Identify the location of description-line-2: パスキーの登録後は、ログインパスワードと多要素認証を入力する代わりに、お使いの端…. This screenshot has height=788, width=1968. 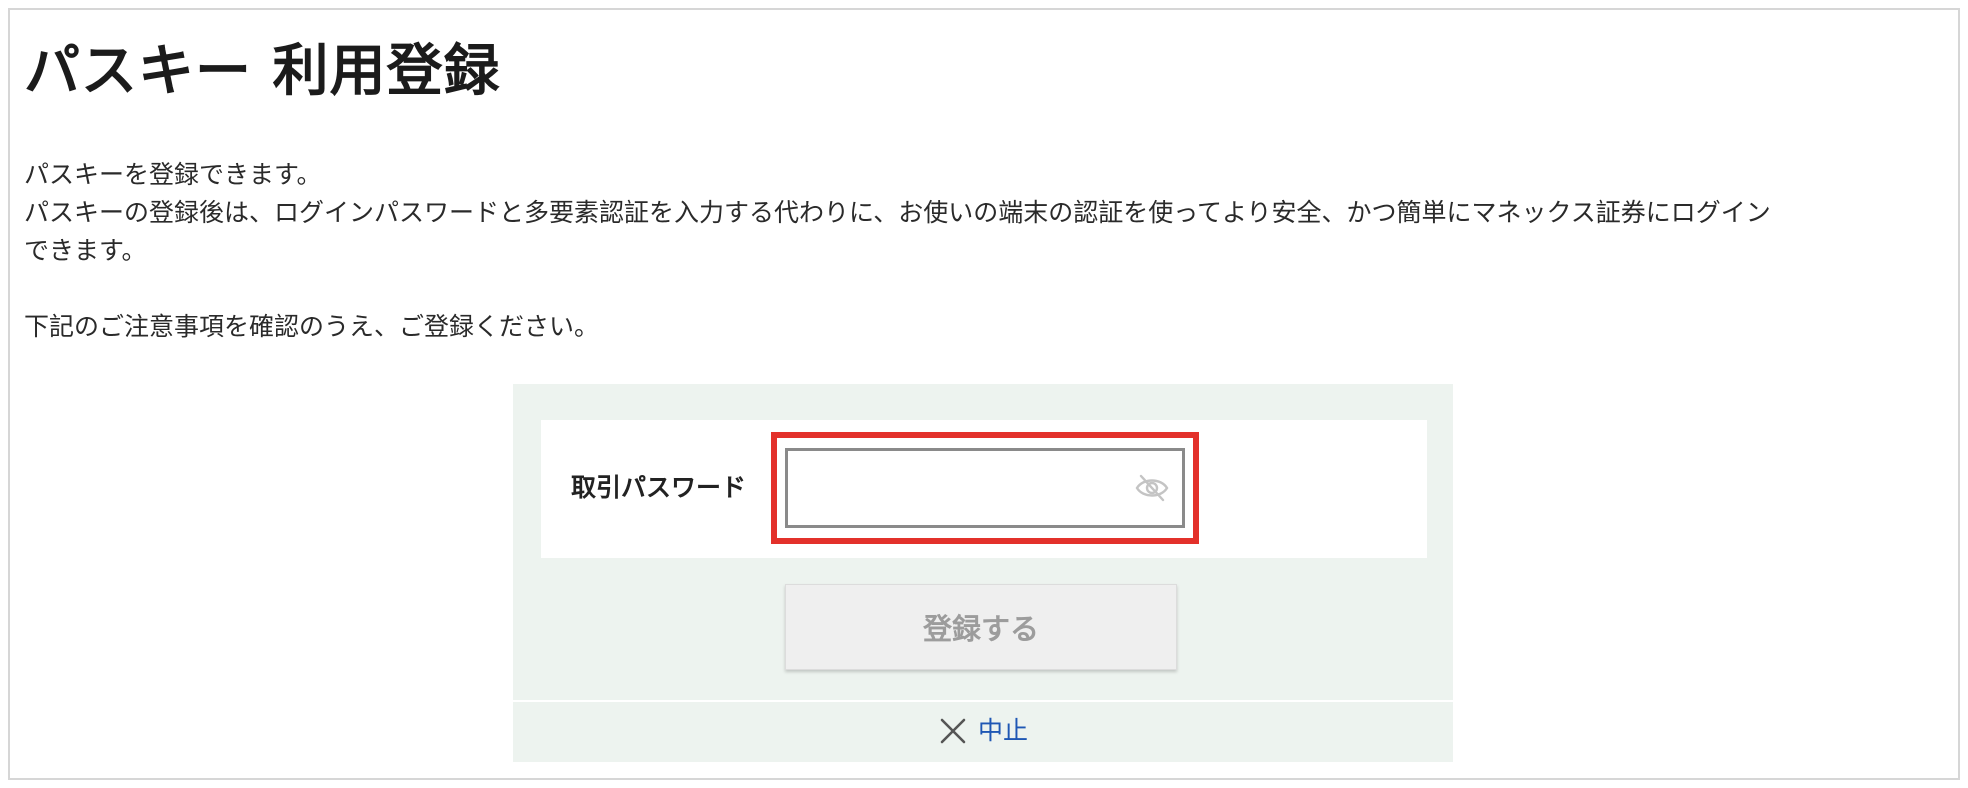
(897, 212).